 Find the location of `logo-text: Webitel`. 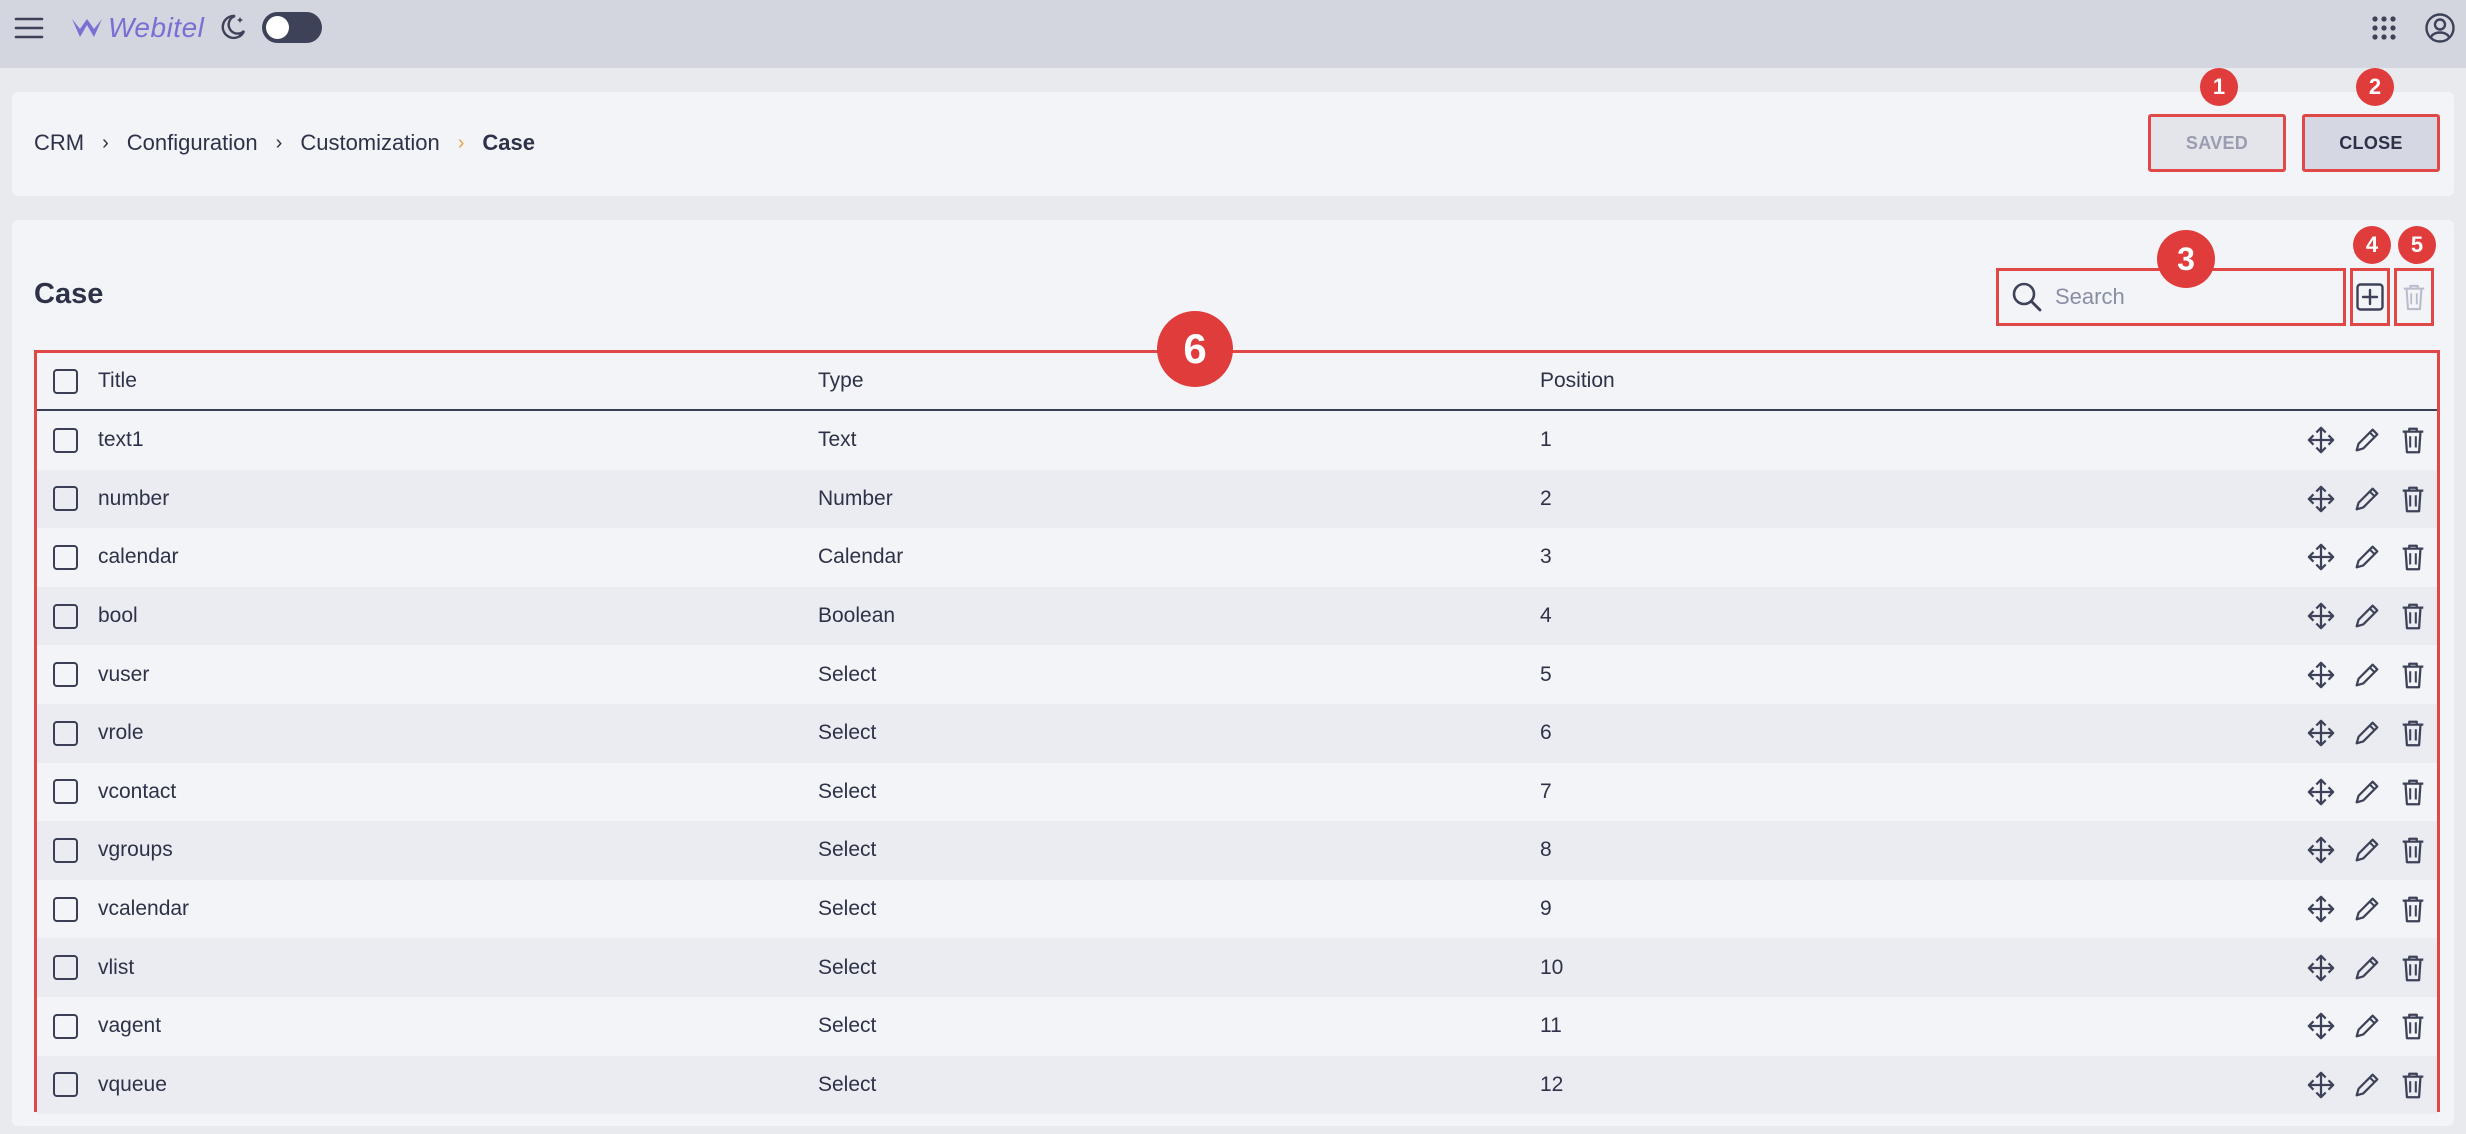

logo-text: Webitel is located at coordinates (156, 27).